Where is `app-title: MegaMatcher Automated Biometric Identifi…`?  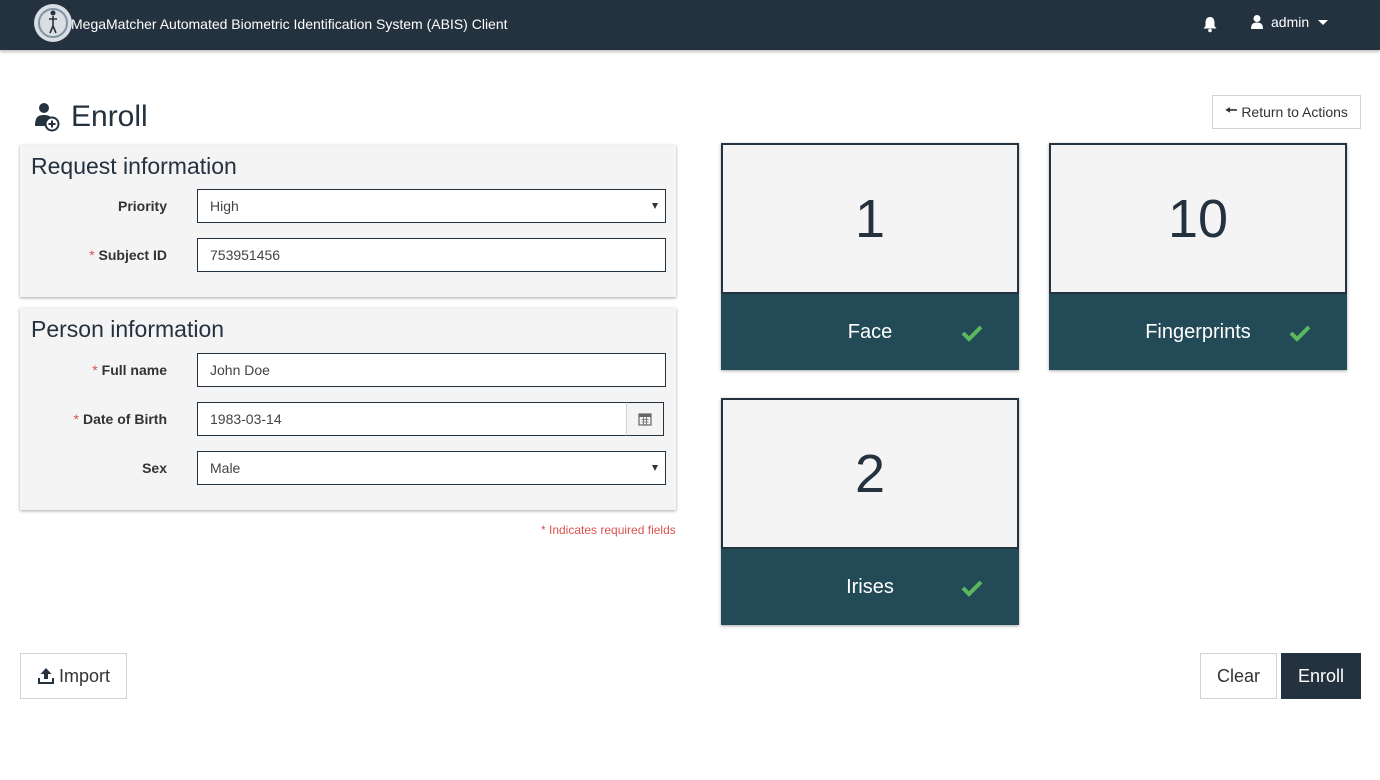 app-title: MegaMatcher Automated Biometric Identifi… is located at coordinates (289, 24).